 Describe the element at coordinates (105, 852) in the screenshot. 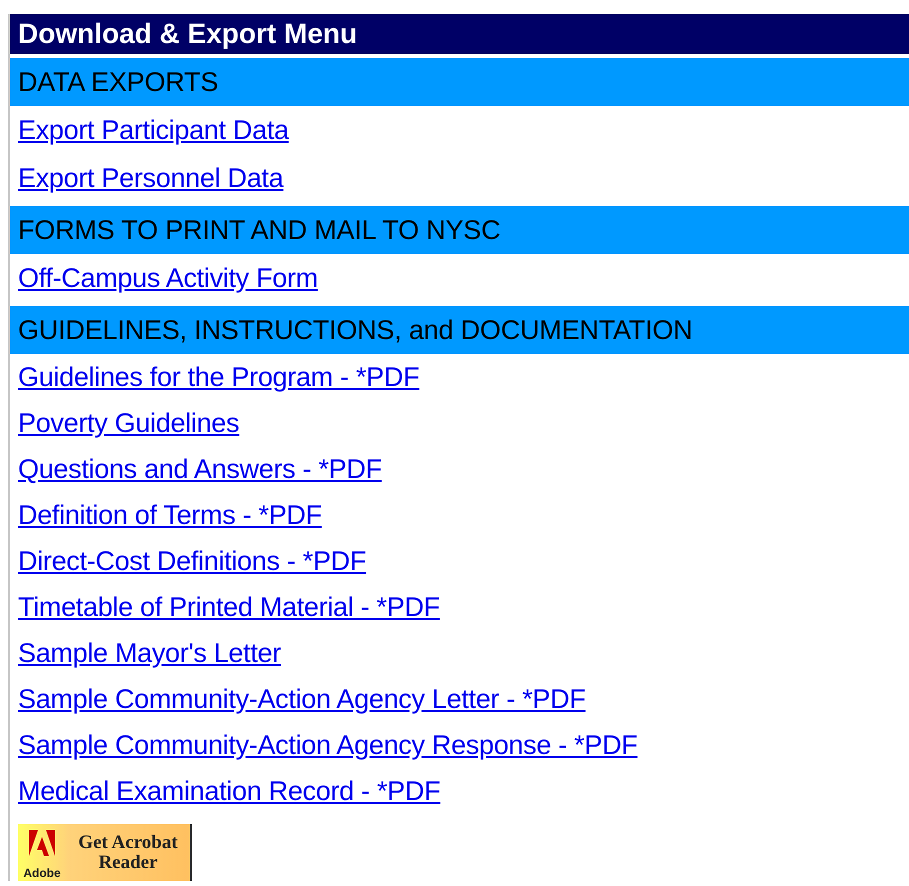

I see `acrobat-reader-badge: Adobe Get Acrobat Reader` at that location.